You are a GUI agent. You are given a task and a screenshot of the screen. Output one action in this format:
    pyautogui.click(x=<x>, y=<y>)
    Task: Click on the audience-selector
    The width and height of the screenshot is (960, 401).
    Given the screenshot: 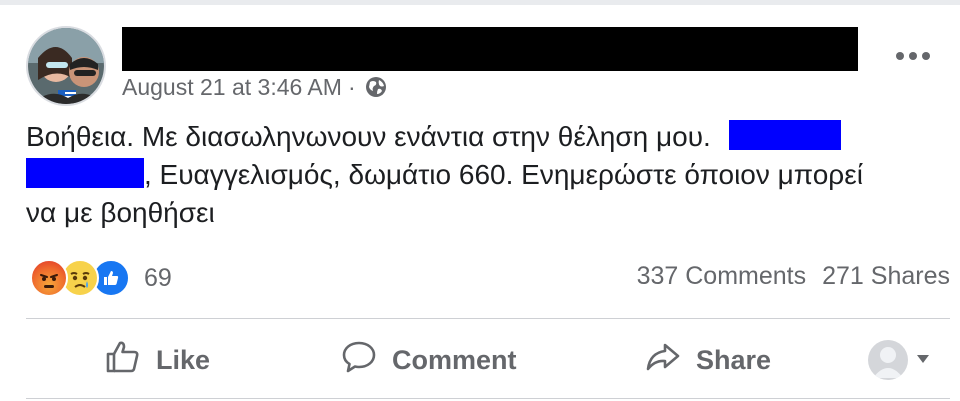 What is the action you would take?
    pyautogui.click(x=899, y=360)
    